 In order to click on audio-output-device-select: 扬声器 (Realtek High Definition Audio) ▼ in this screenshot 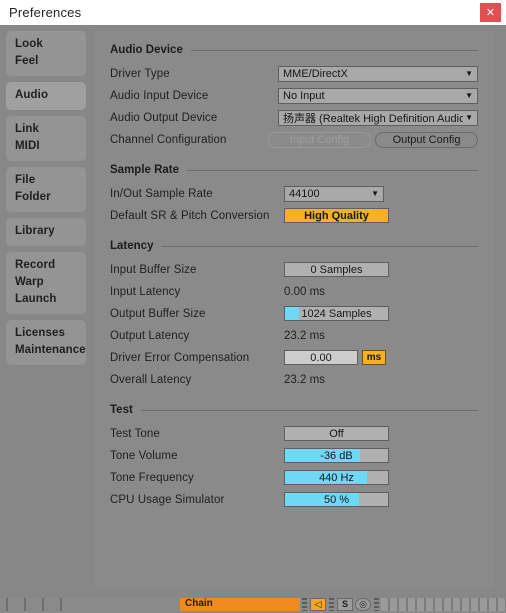, I will do `click(378, 117)`.